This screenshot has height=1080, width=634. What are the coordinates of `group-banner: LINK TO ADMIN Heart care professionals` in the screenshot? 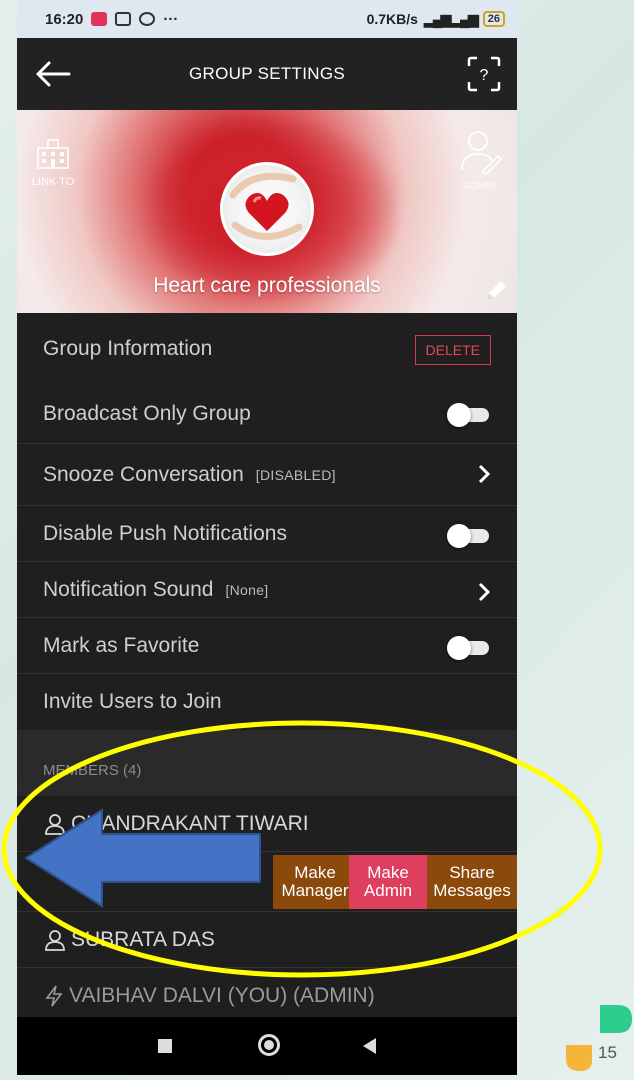 It's located at (267, 211).